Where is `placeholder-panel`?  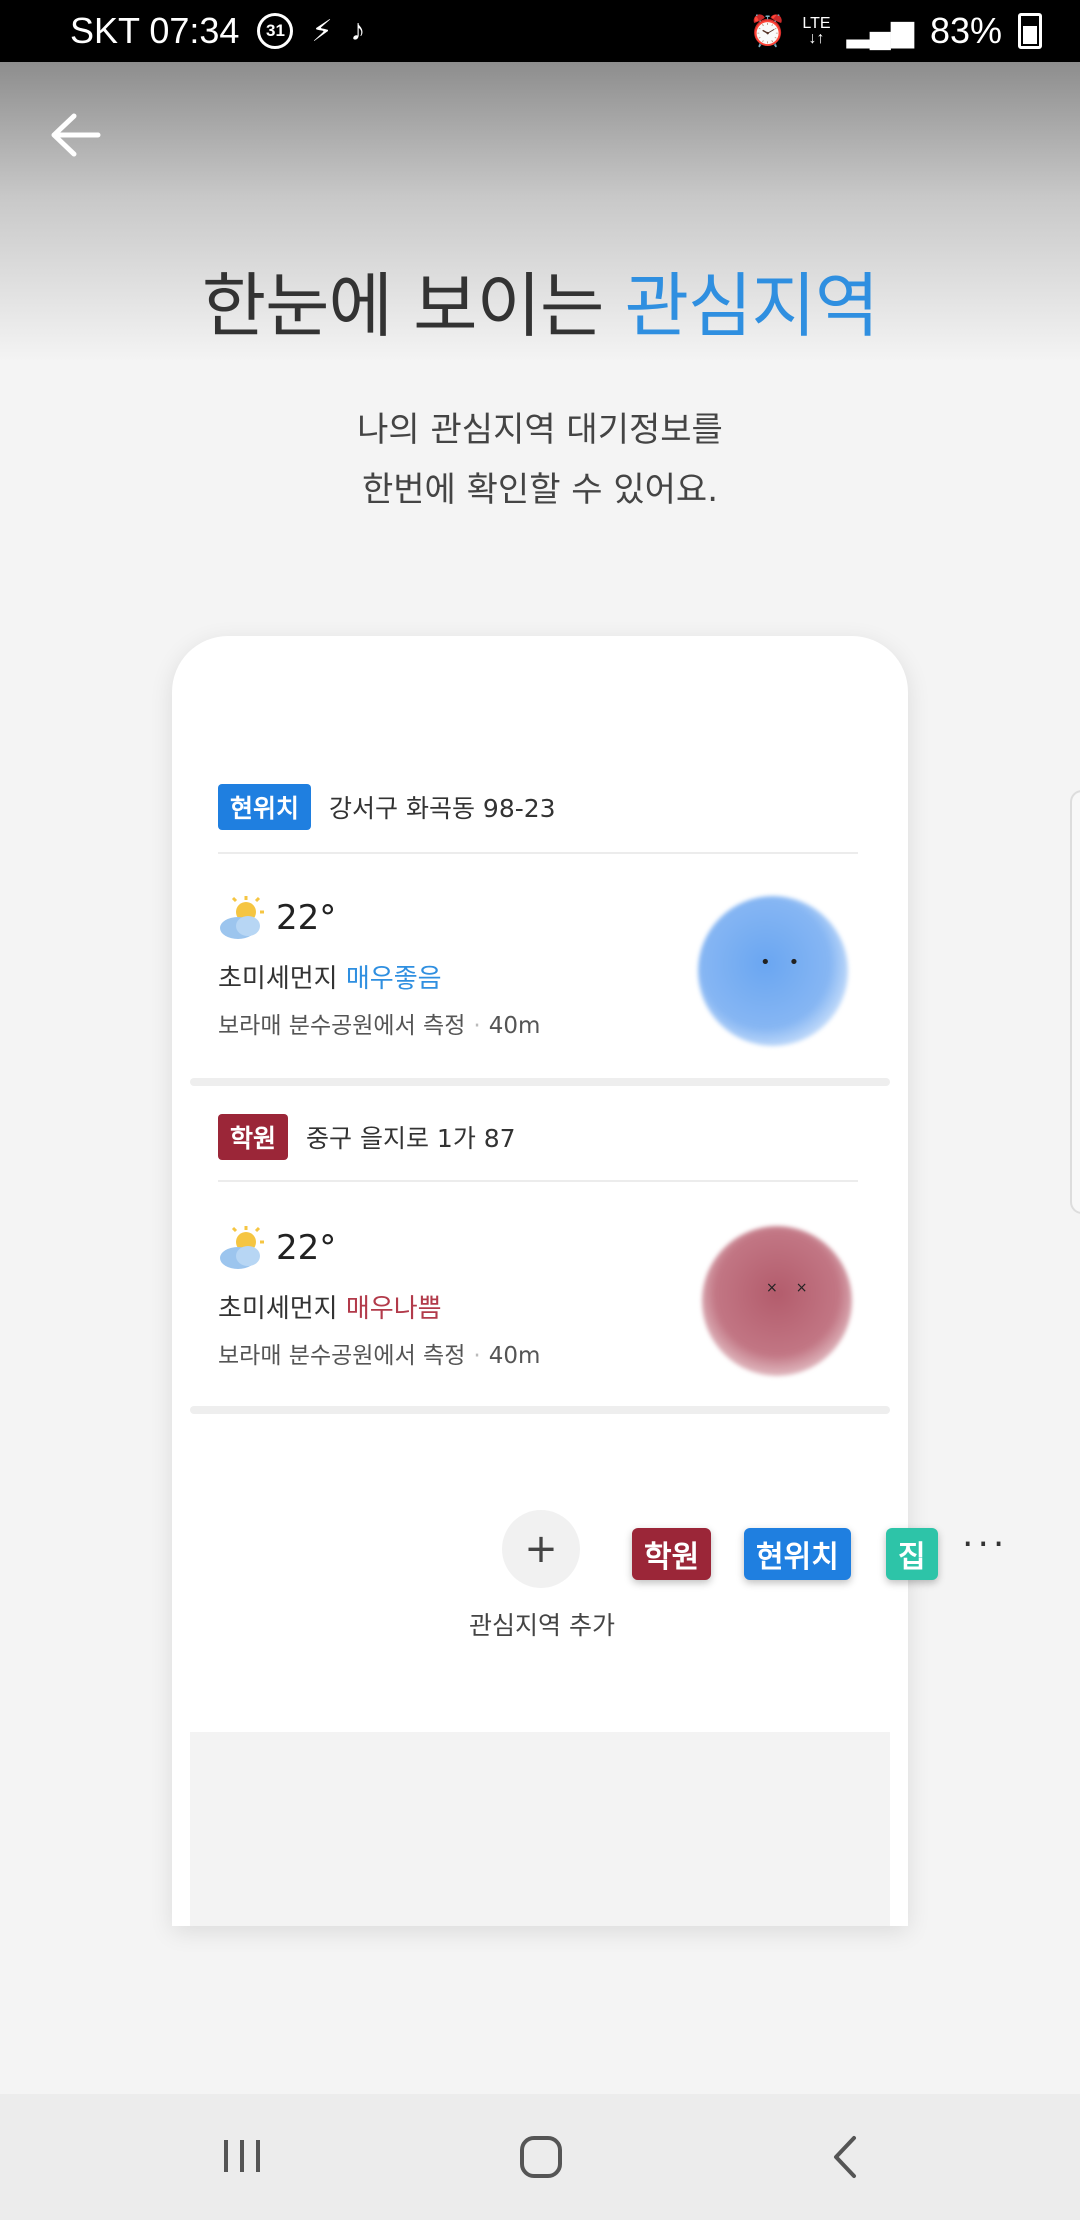 placeholder-panel is located at coordinates (540, 1829).